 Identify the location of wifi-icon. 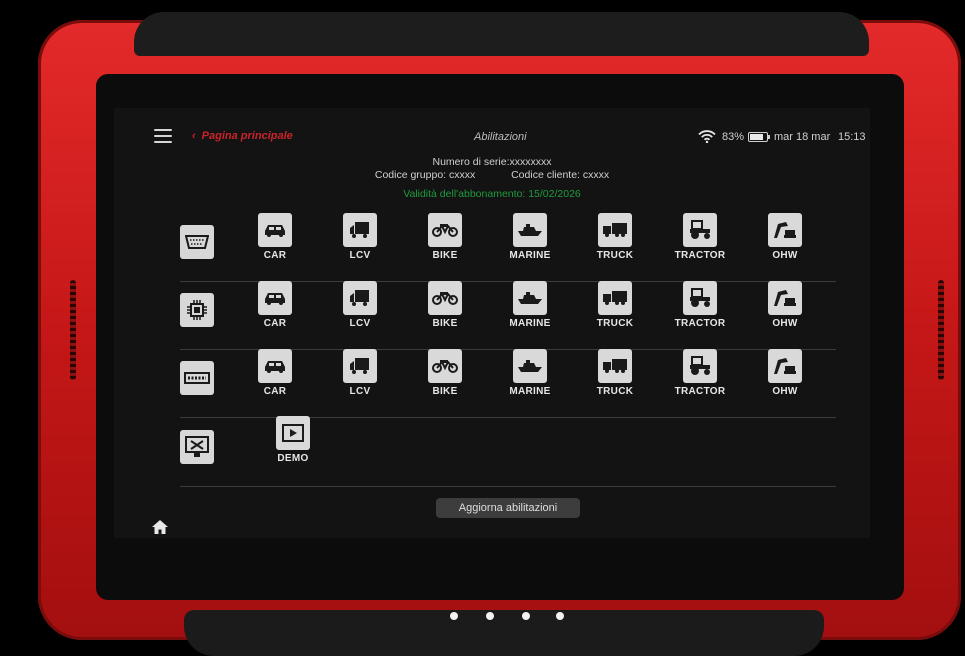
(707, 138).